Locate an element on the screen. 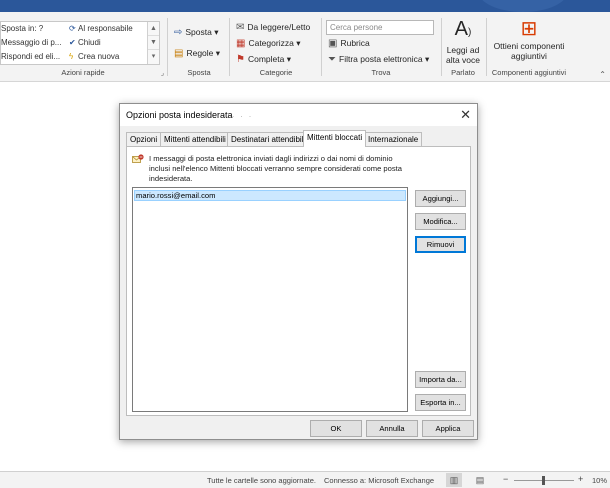  collapse-ribbon-icon: ⌃ is located at coordinates (602, 74).